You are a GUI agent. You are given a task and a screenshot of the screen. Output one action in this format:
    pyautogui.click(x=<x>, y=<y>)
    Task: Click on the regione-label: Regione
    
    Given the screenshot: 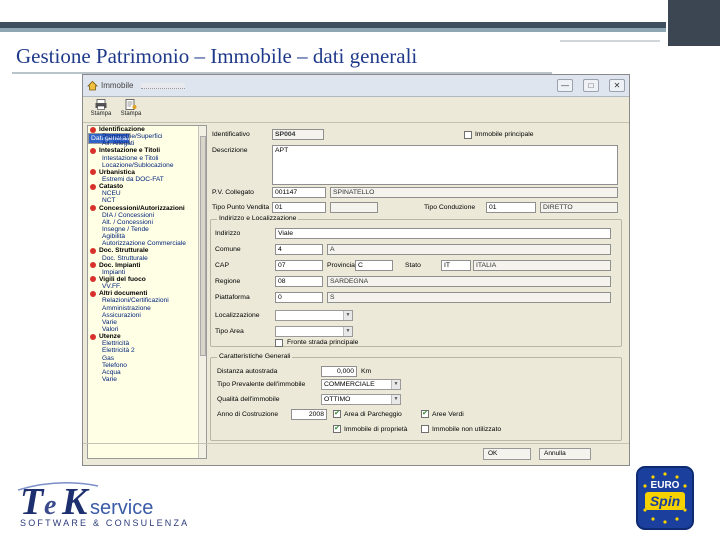 What is the action you would take?
    pyautogui.click(x=228, y=281)
    